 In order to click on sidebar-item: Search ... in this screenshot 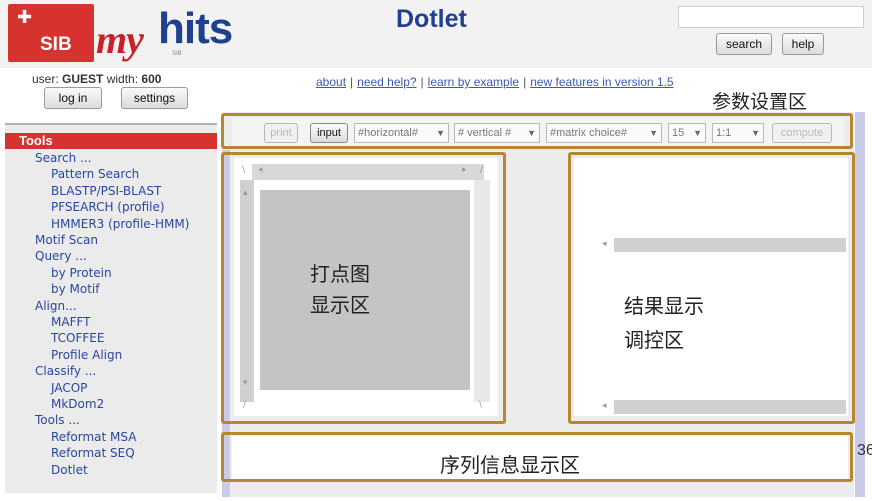, I will do `click(63, 158)`.